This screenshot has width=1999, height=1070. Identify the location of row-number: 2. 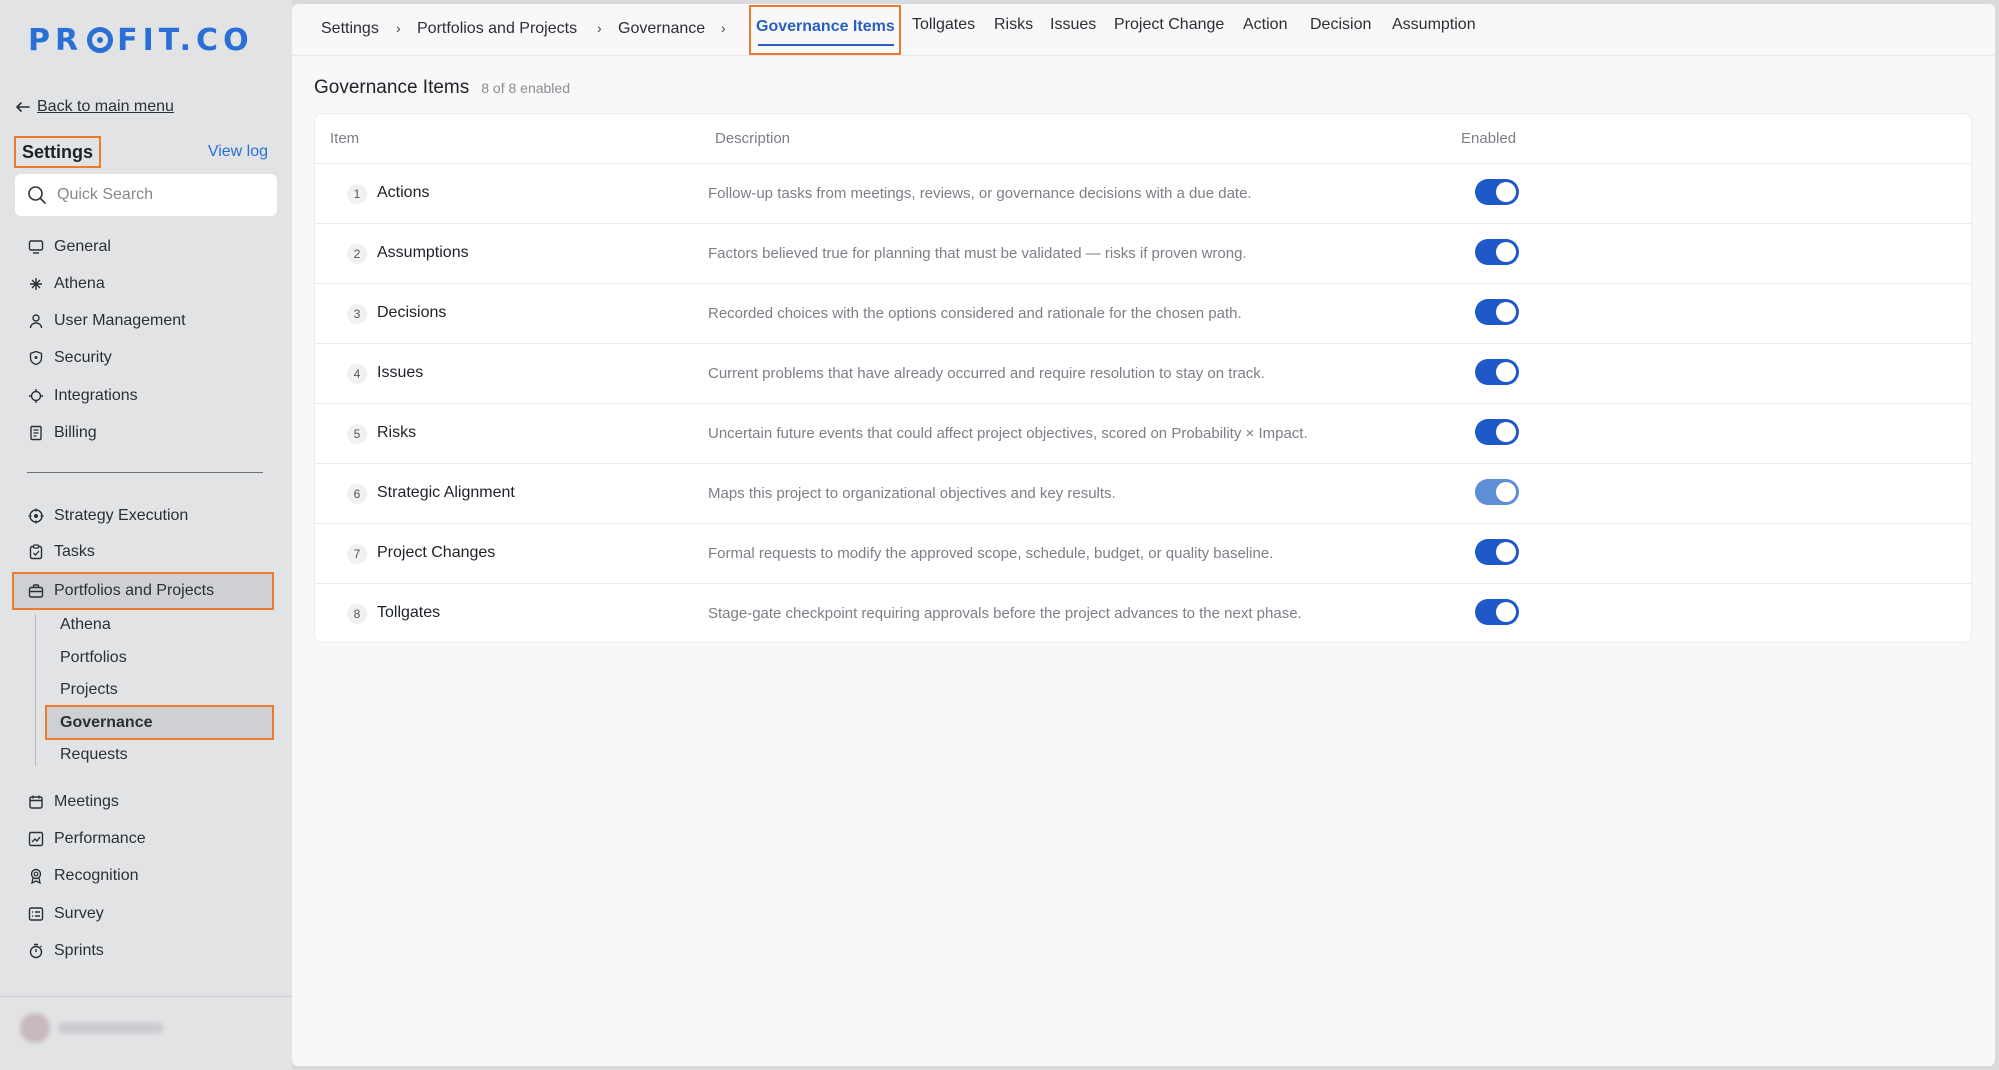
(357, 254).